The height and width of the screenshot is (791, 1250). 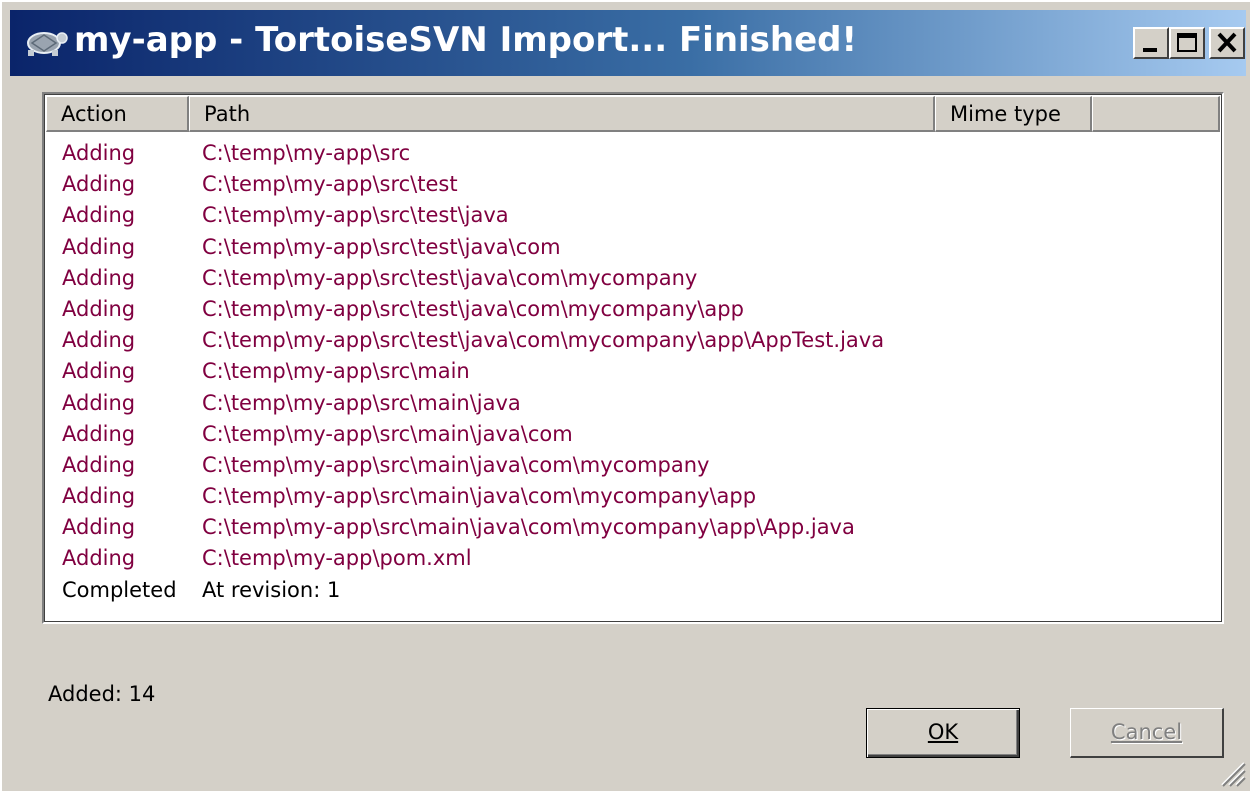 I want to click on column-header-action: Action, so click(x=117, y=114).